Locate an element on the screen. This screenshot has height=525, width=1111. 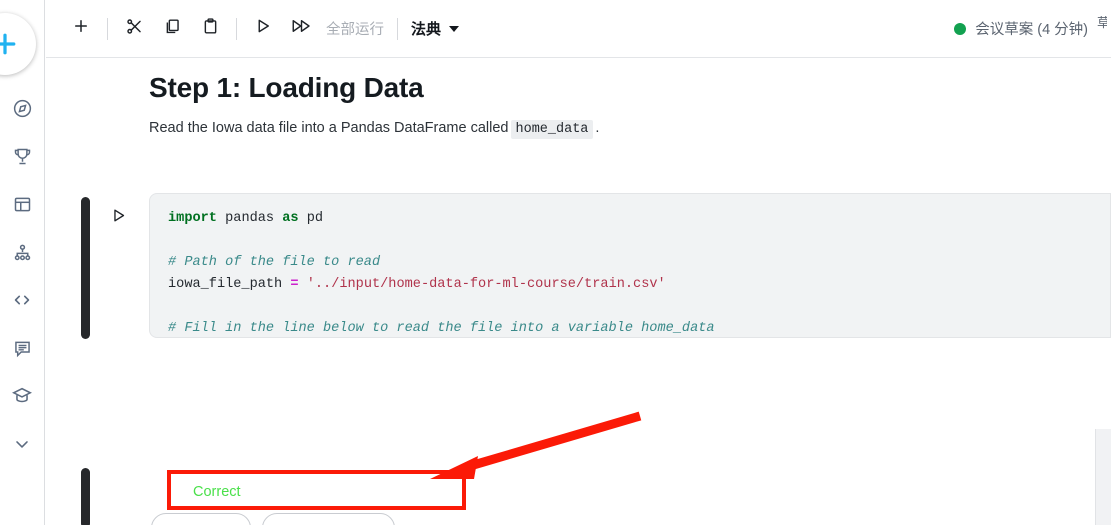
scissors-icon is located at coordinates (134, 29).